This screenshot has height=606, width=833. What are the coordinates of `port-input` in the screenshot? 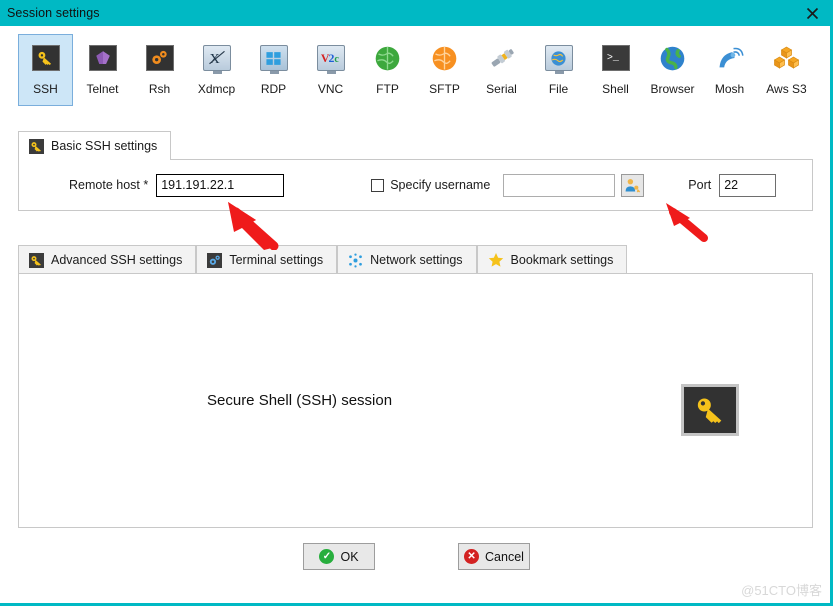 It's located at (775, 185).